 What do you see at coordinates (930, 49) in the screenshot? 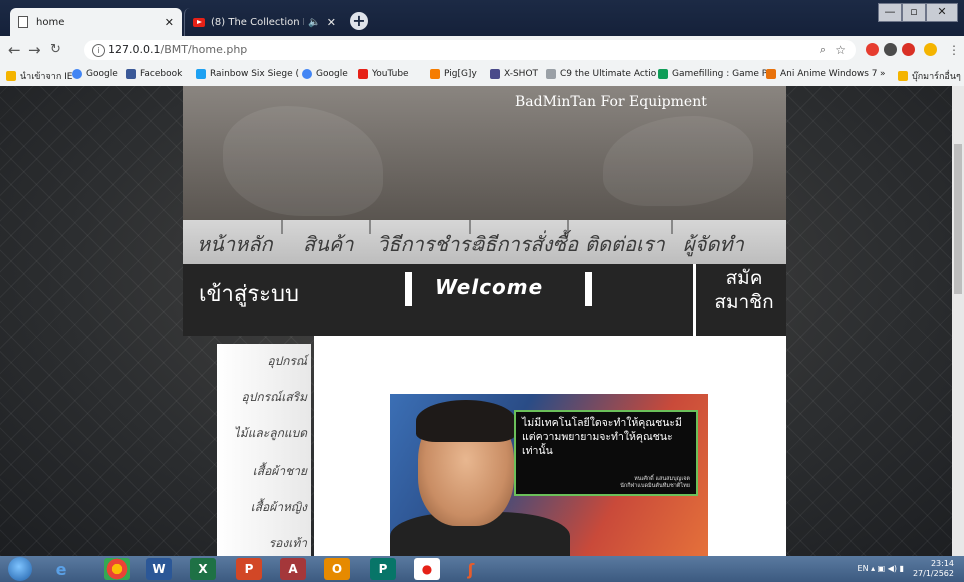
I see `profile-avatar` at bounding box center [930, 49].